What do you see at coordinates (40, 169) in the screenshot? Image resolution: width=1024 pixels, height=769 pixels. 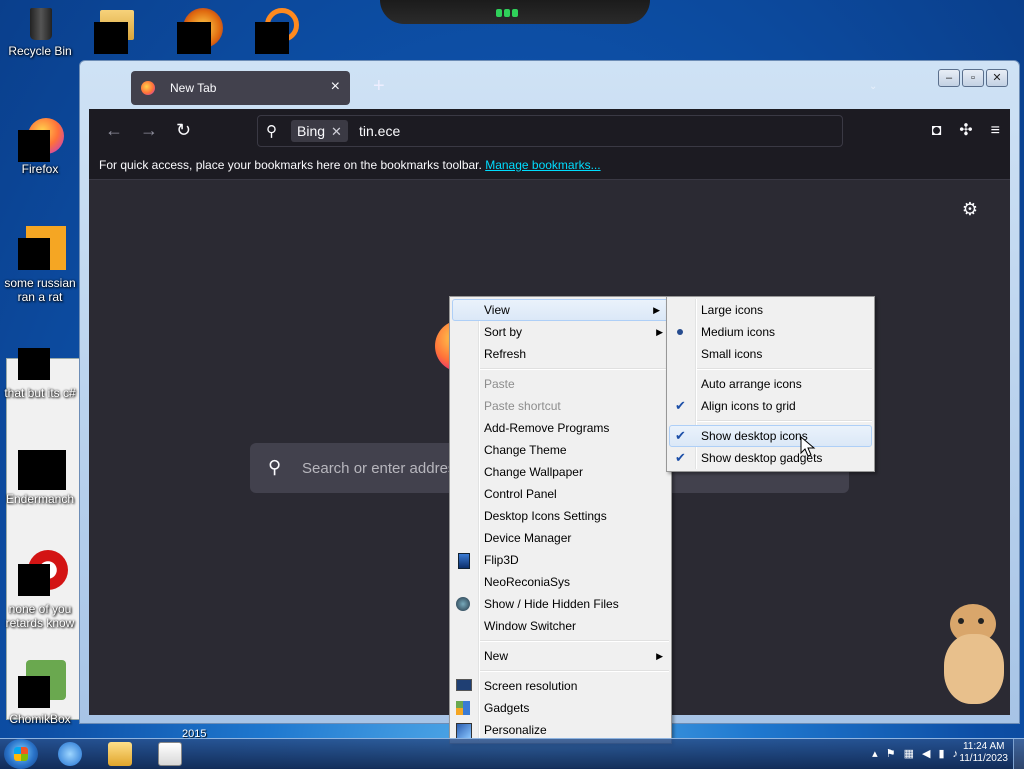 I see `desktop-icon-label: Firefox` at bounding box center [40, 169].